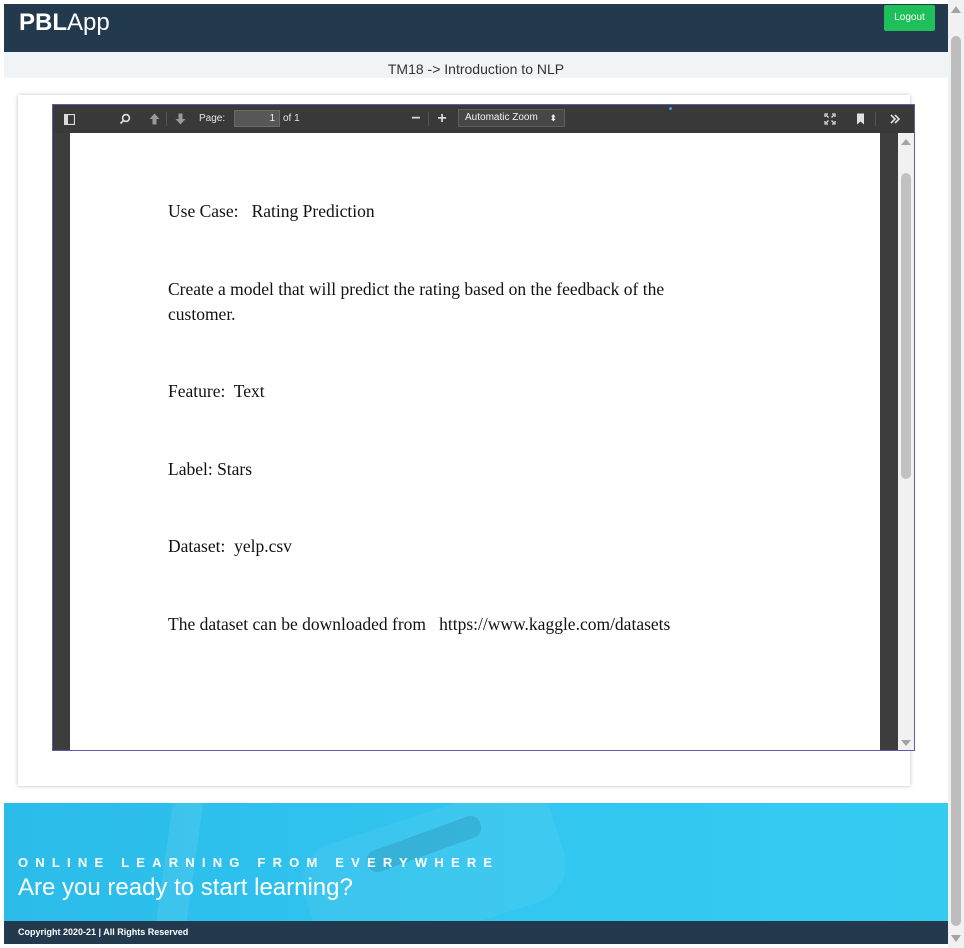 Image resolution: width=964 pixels, height=948 pixels. What do you see at coordinates (185, 887) in the screenshot?
I see `banner-headline: Are you ready to start learning?` at bounding box center [185, 887].